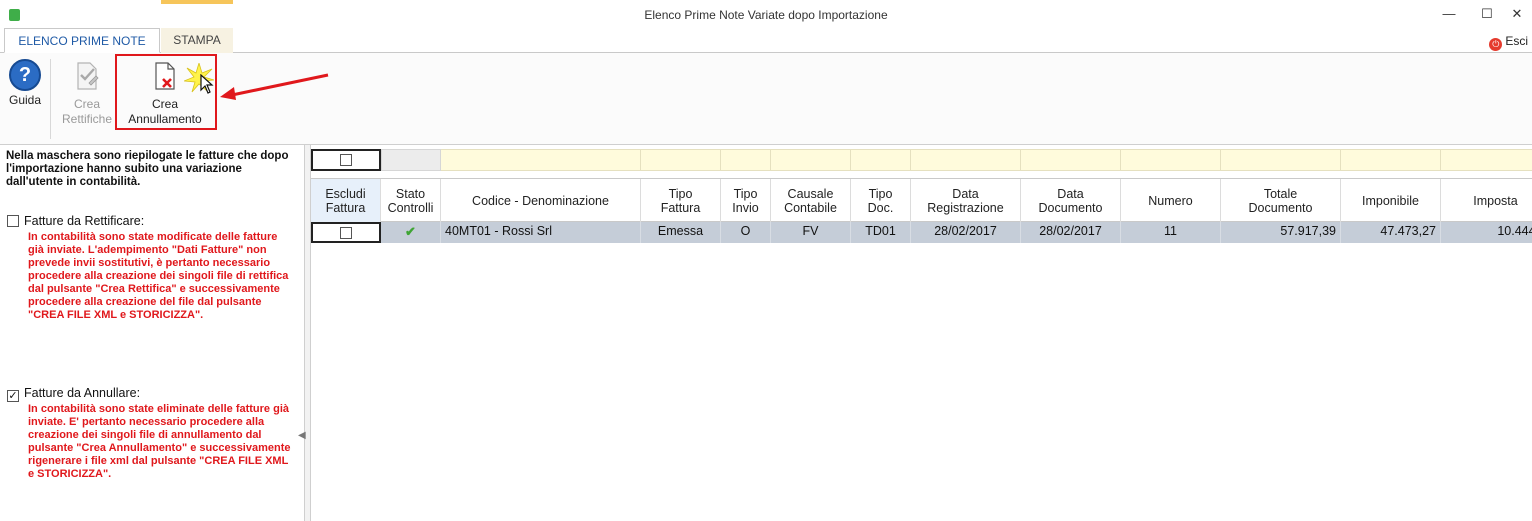  What do you see at coordinates (25, 75) in the screenshot?
I see `help-icon: ?` at bounding box center [25, 75].